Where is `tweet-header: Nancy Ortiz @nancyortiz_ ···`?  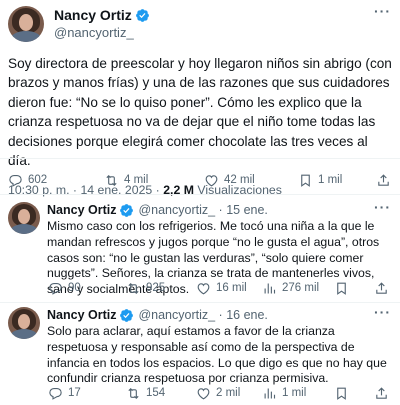
tweet-header: Nancy Ortiz @nancyortiz_ ··· is located at coordinates (199, 23).